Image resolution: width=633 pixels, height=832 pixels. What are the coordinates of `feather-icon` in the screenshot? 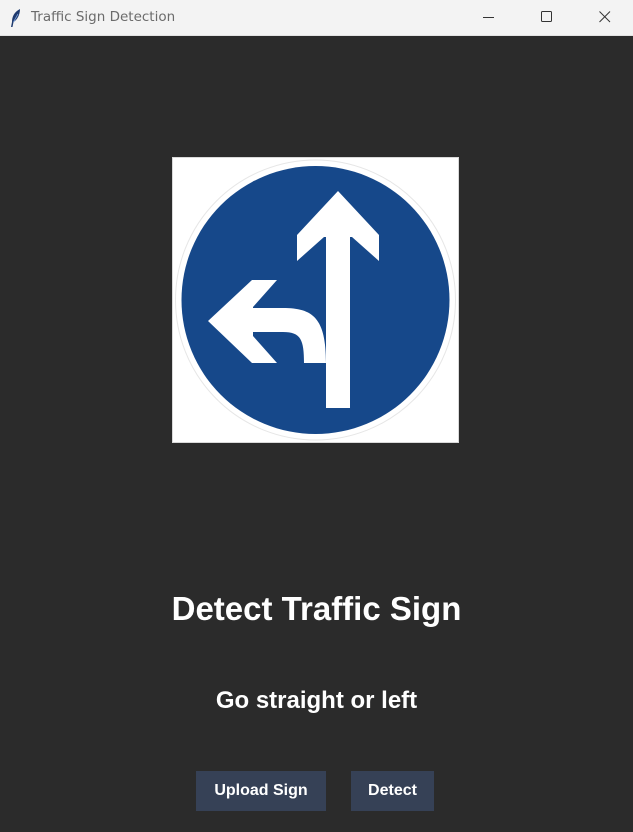 It's located at (16, 18).